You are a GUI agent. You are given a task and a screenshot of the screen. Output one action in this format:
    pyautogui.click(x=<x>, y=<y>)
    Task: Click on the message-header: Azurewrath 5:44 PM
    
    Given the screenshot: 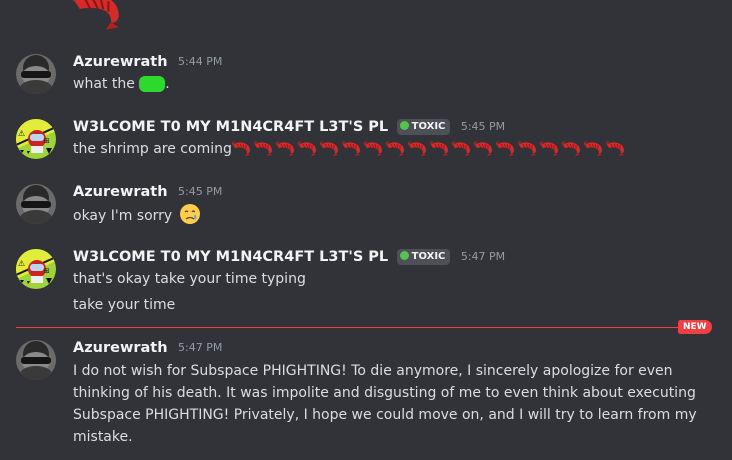 What is the action you would take?
    pyautogui.click(x=147, y=62)
    